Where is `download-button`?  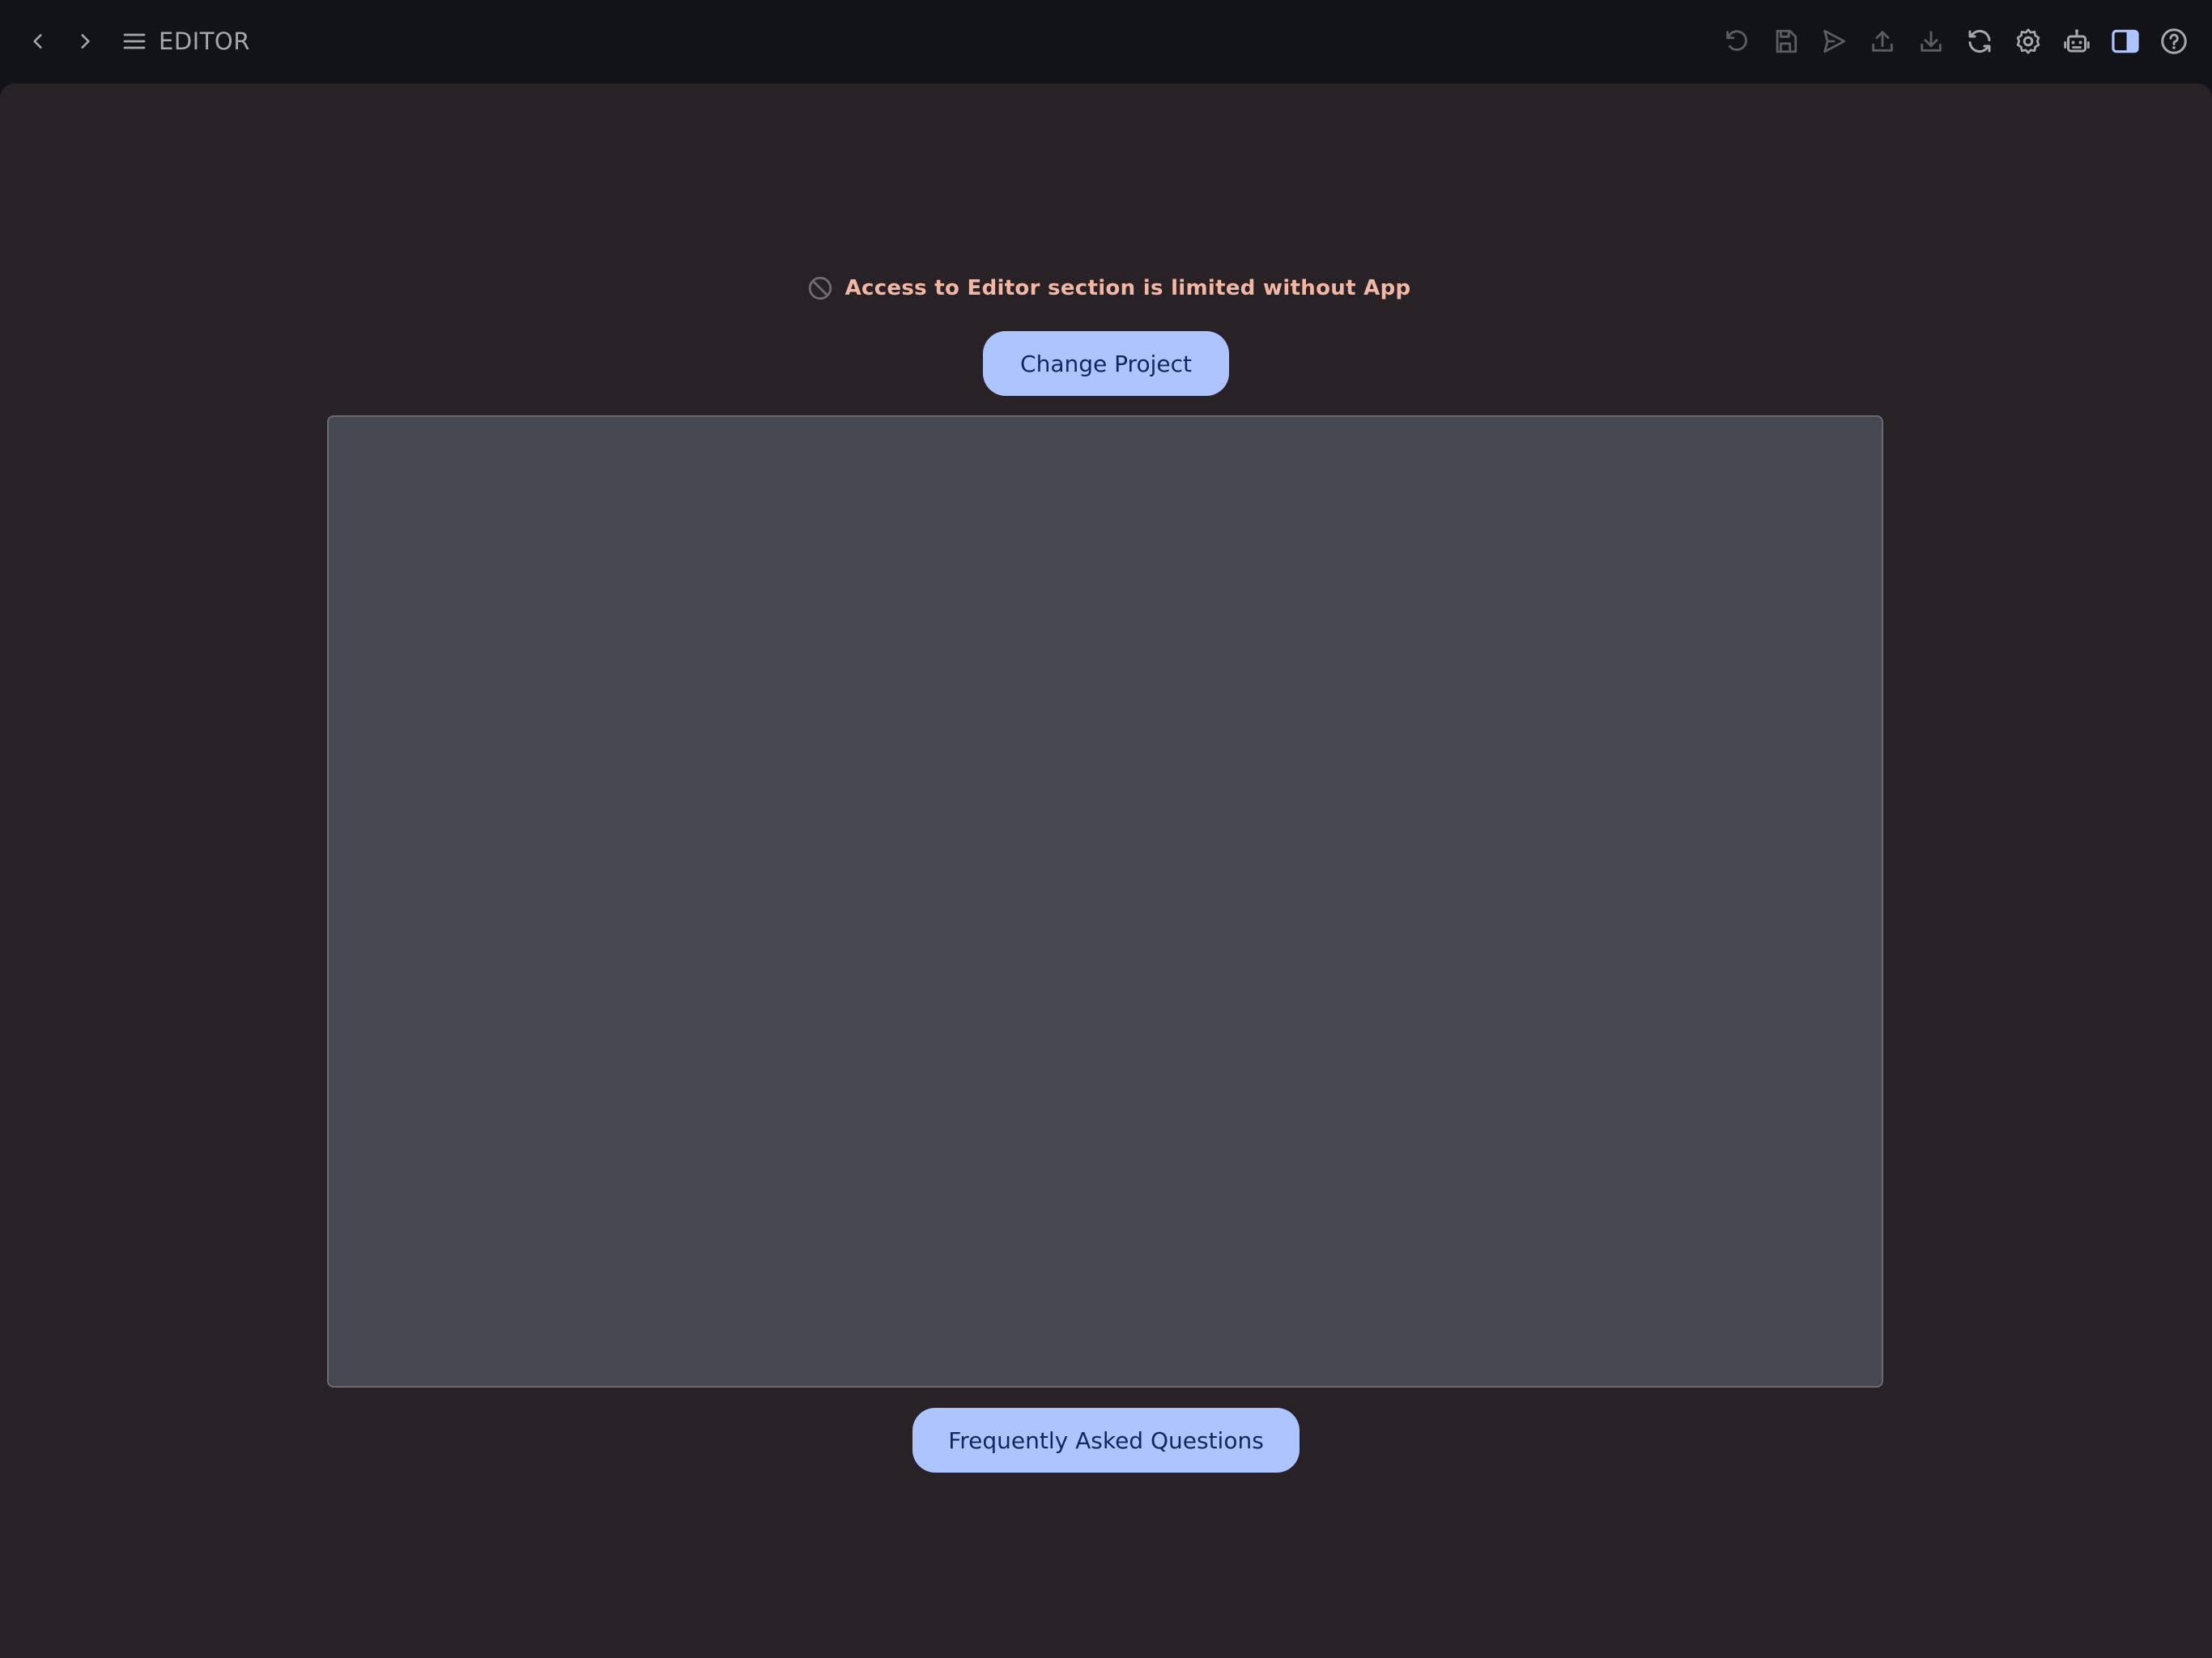
download-button is located at coordinates (1931, 41).